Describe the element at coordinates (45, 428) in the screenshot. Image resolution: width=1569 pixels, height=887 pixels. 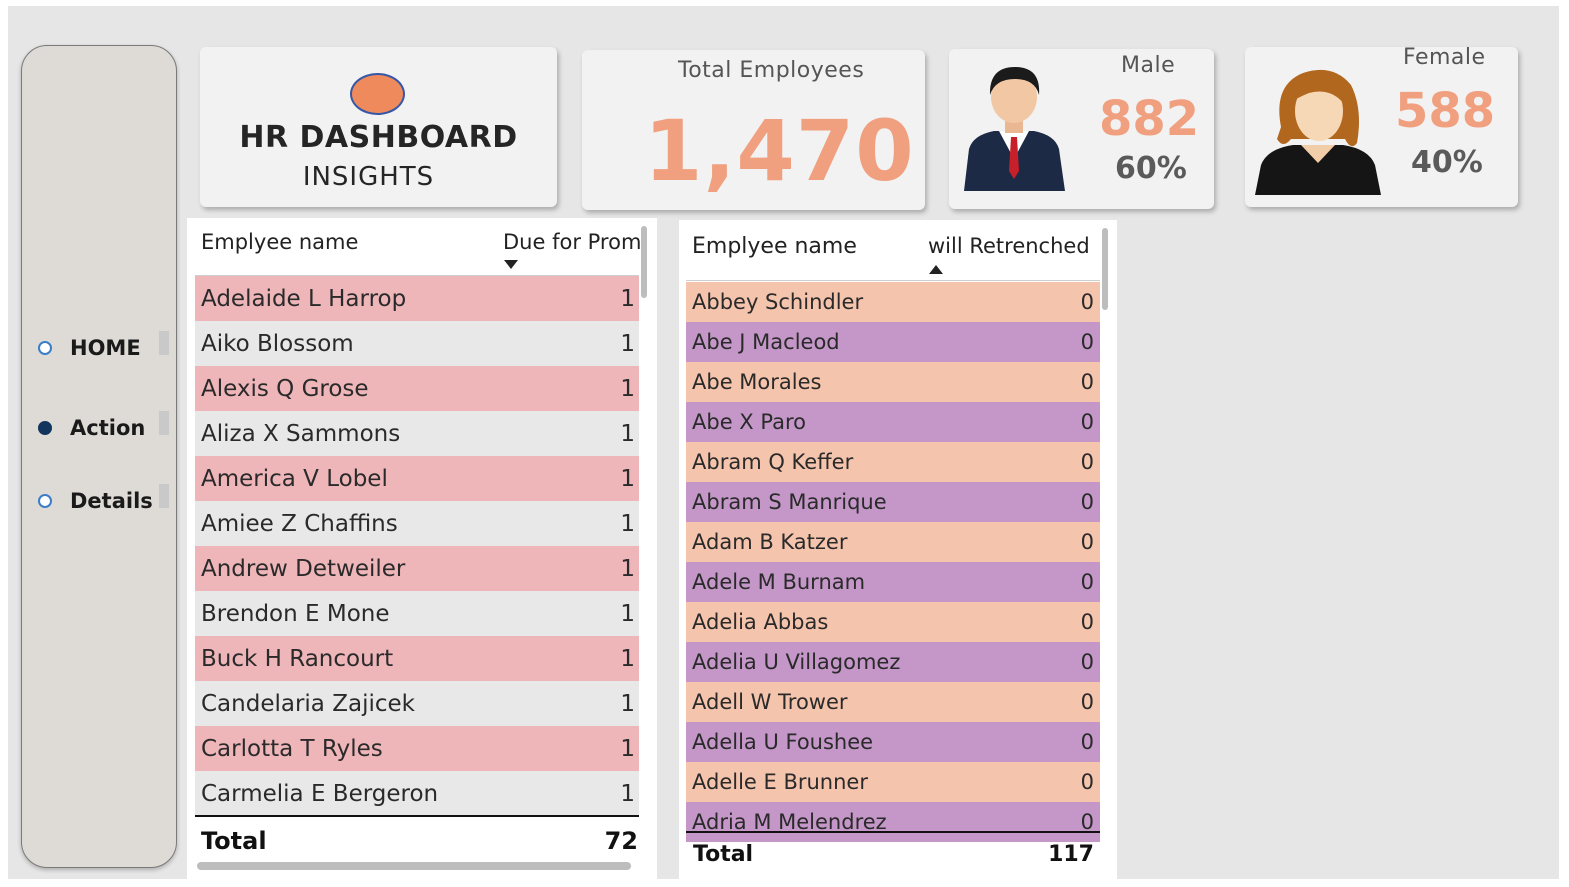
I see `radio-selected-icon` at that location.